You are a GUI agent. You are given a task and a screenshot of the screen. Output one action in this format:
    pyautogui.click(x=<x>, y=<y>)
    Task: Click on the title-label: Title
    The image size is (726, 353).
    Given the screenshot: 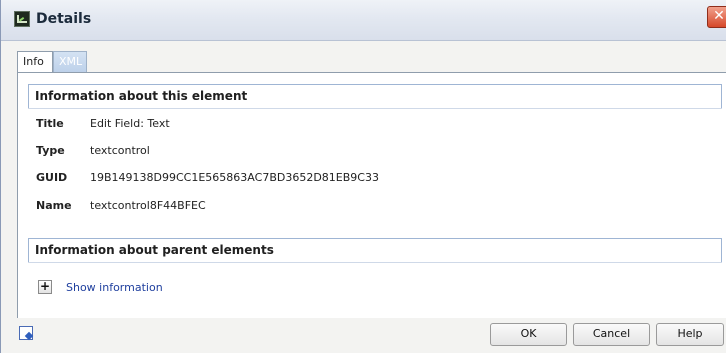 What is the action you would take?
    pyautogui.click(x=50, y=123)
    